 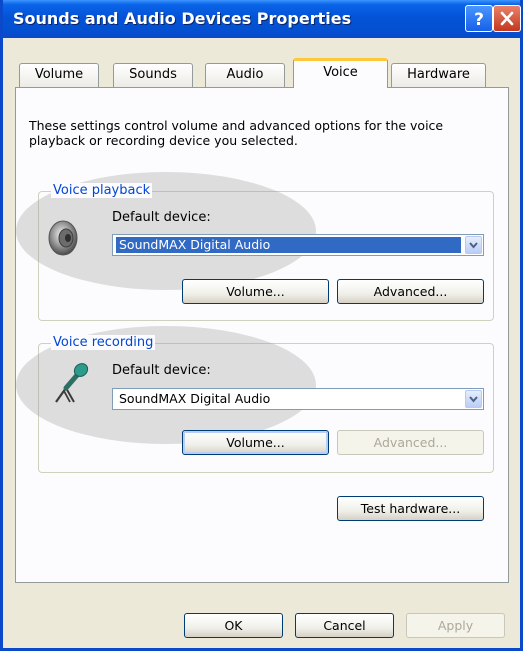 I want to click on tab-sounds: Sounds, so click(x=153, y=75).